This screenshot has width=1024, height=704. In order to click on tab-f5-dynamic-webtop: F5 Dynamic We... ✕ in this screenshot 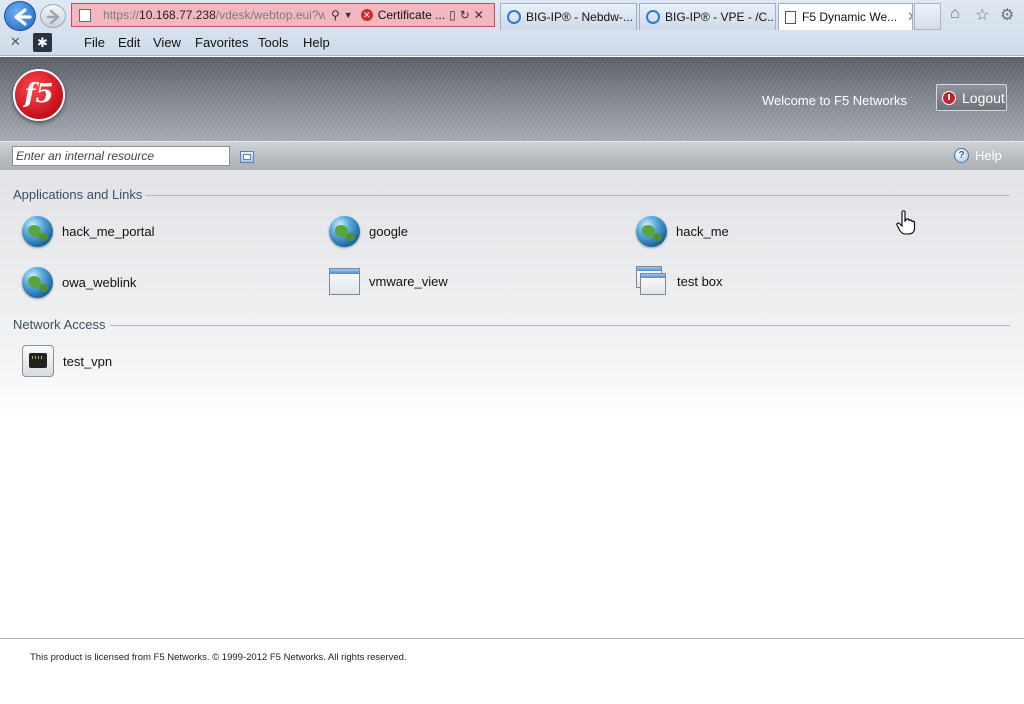, I will do `click(845, 16)`.